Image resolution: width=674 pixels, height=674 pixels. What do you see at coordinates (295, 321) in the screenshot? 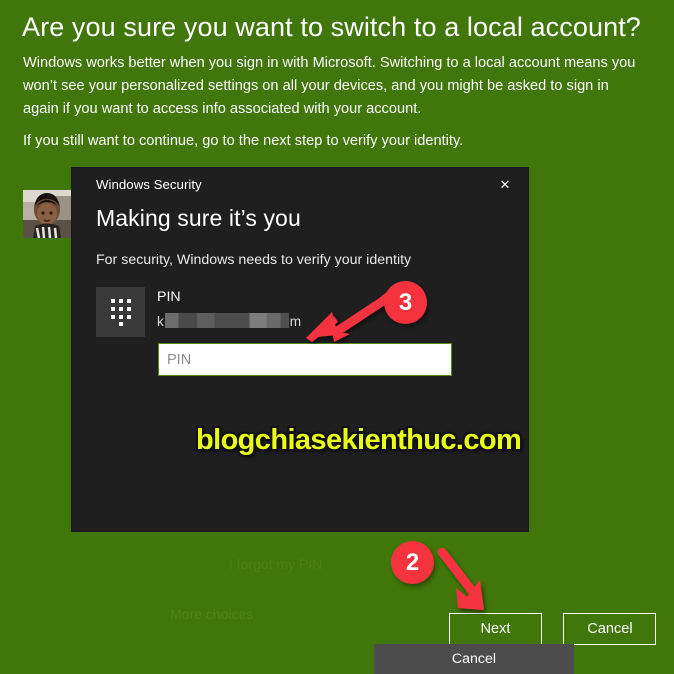
I see `account-suffix: m` at bounding box center [295, 321].